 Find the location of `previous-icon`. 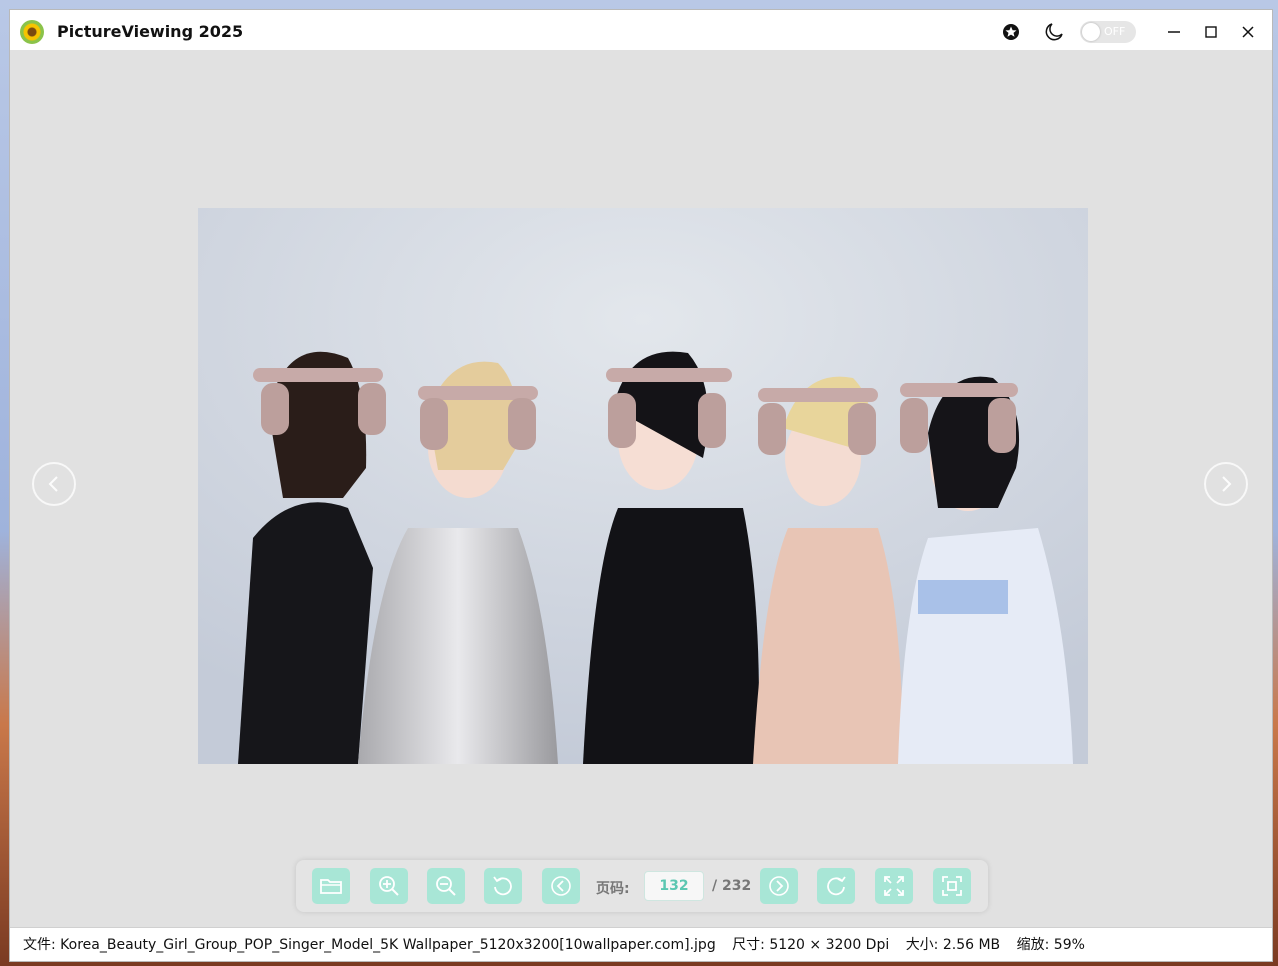

previous-icon is located at coordinates (561, 886).